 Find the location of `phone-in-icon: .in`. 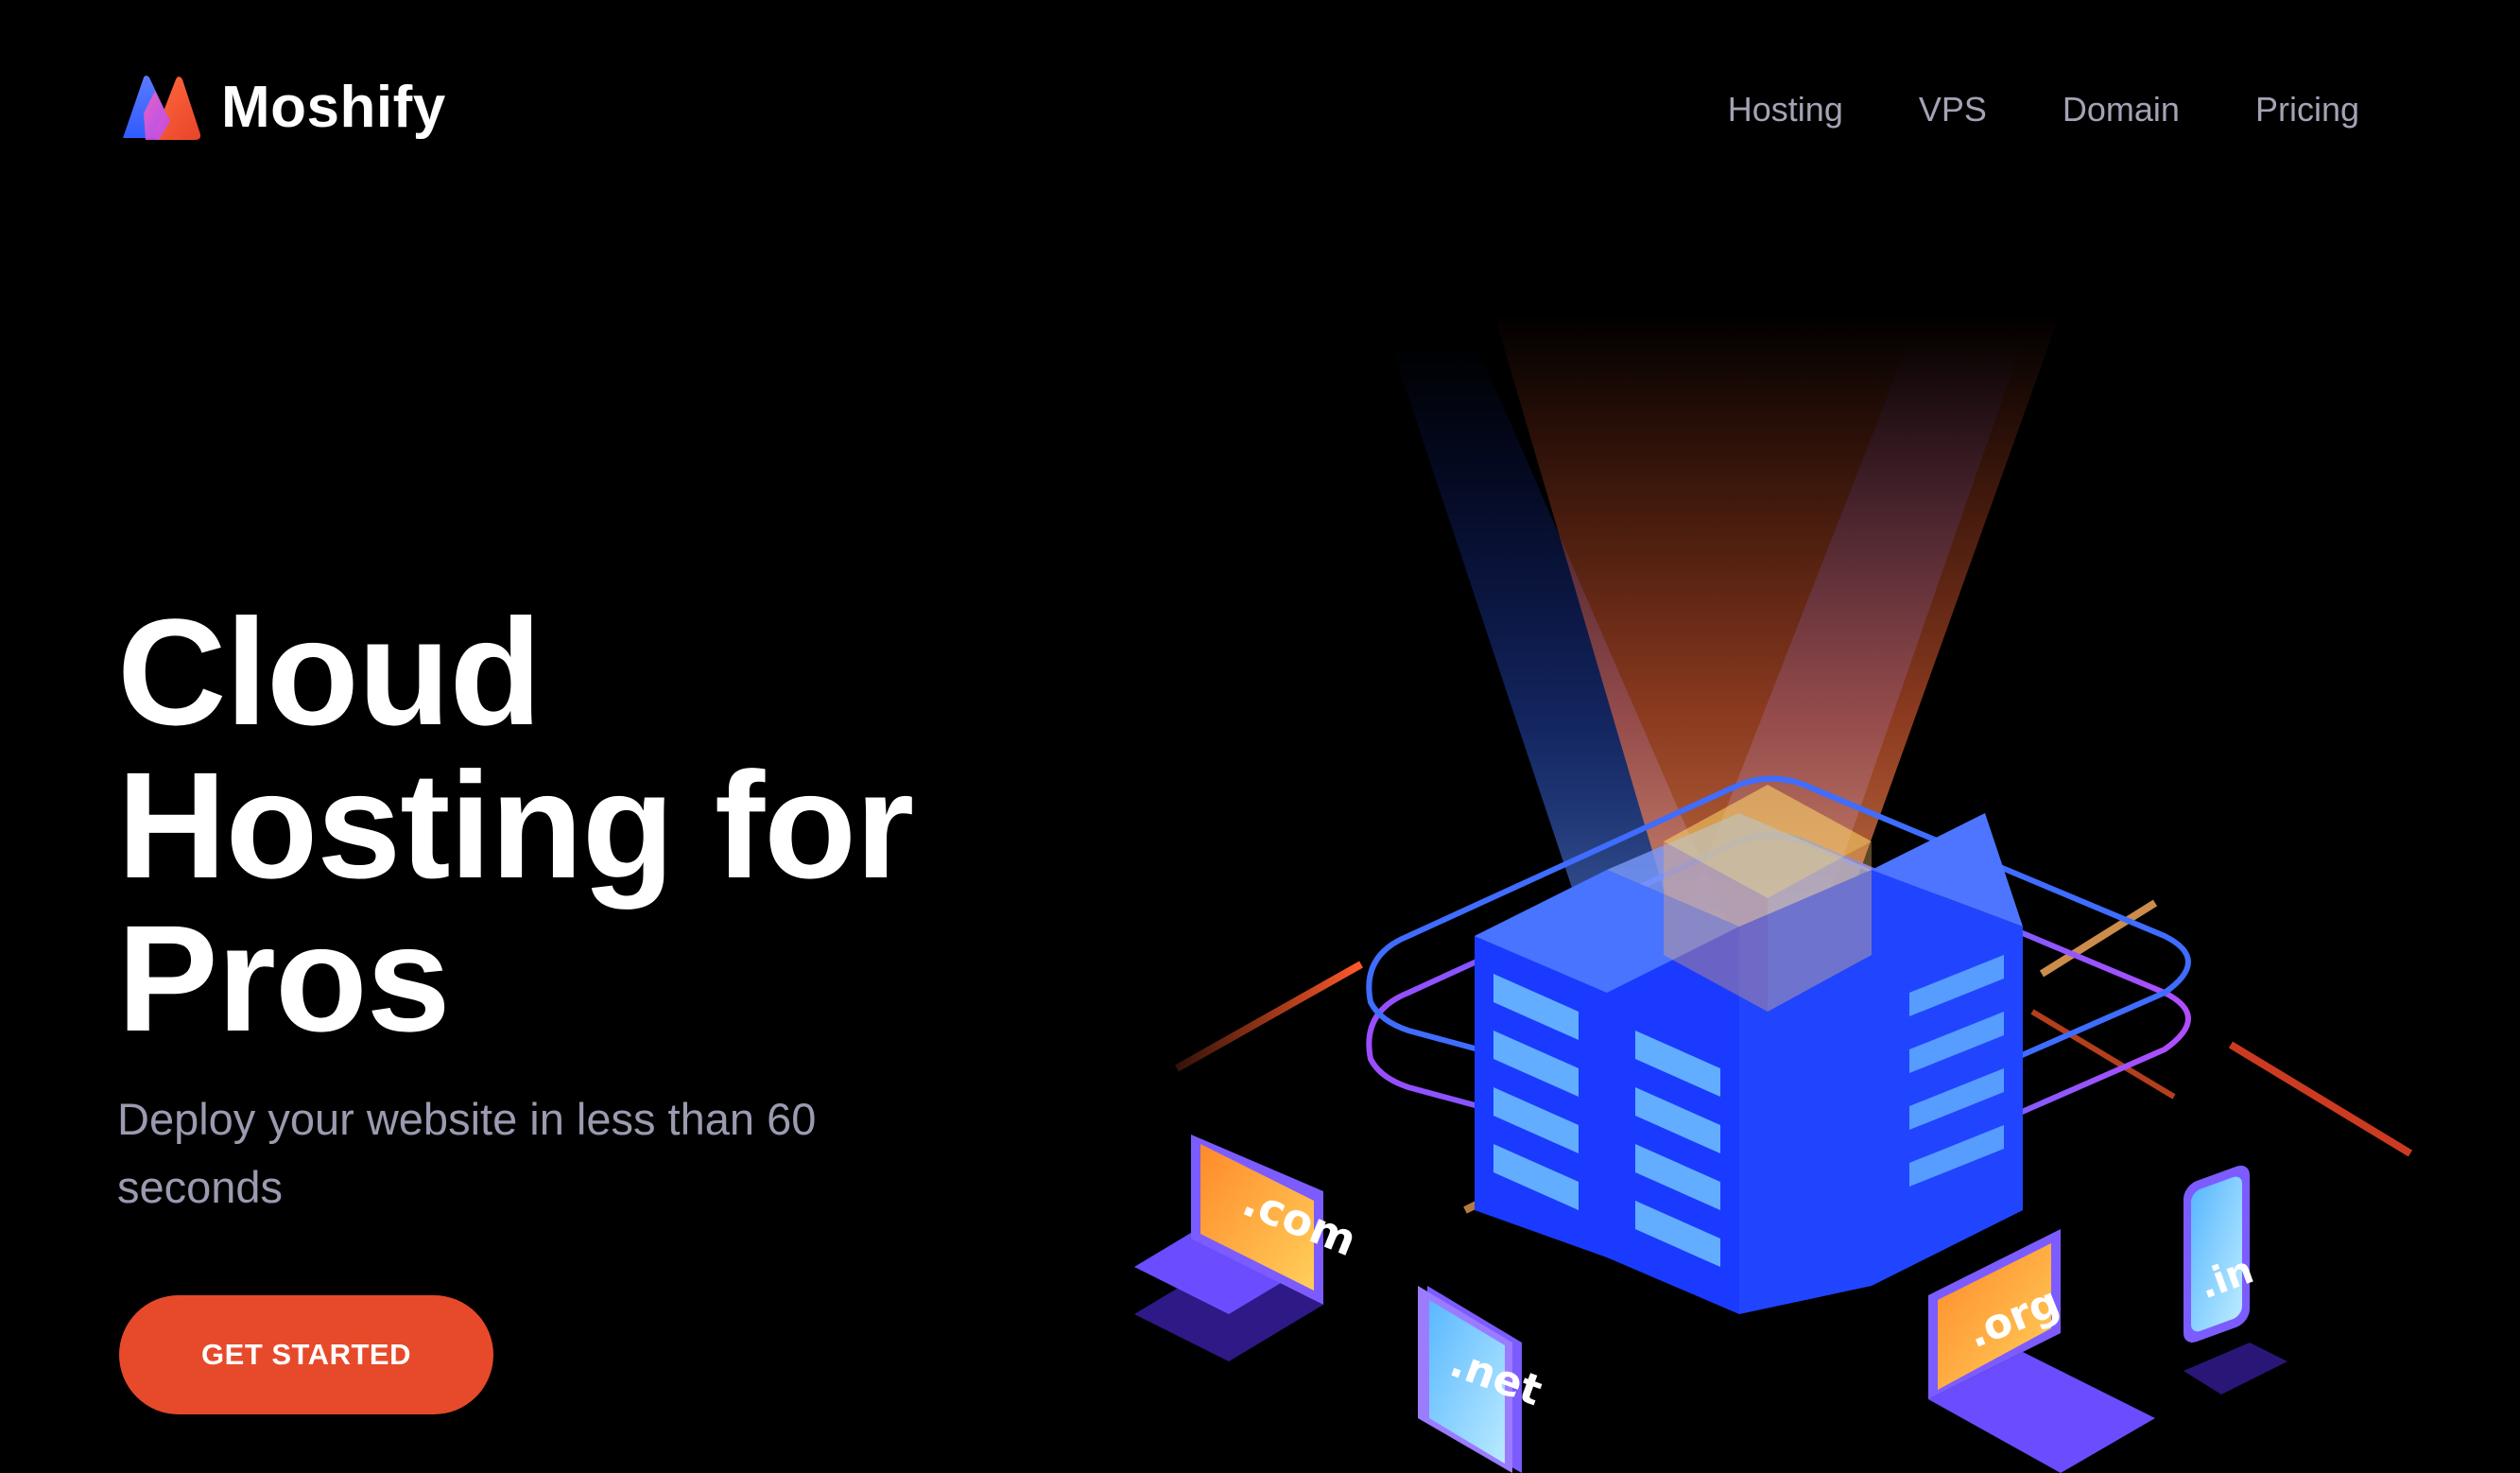

phone-in-icon: .in is located at coordinates (2235, 1280).